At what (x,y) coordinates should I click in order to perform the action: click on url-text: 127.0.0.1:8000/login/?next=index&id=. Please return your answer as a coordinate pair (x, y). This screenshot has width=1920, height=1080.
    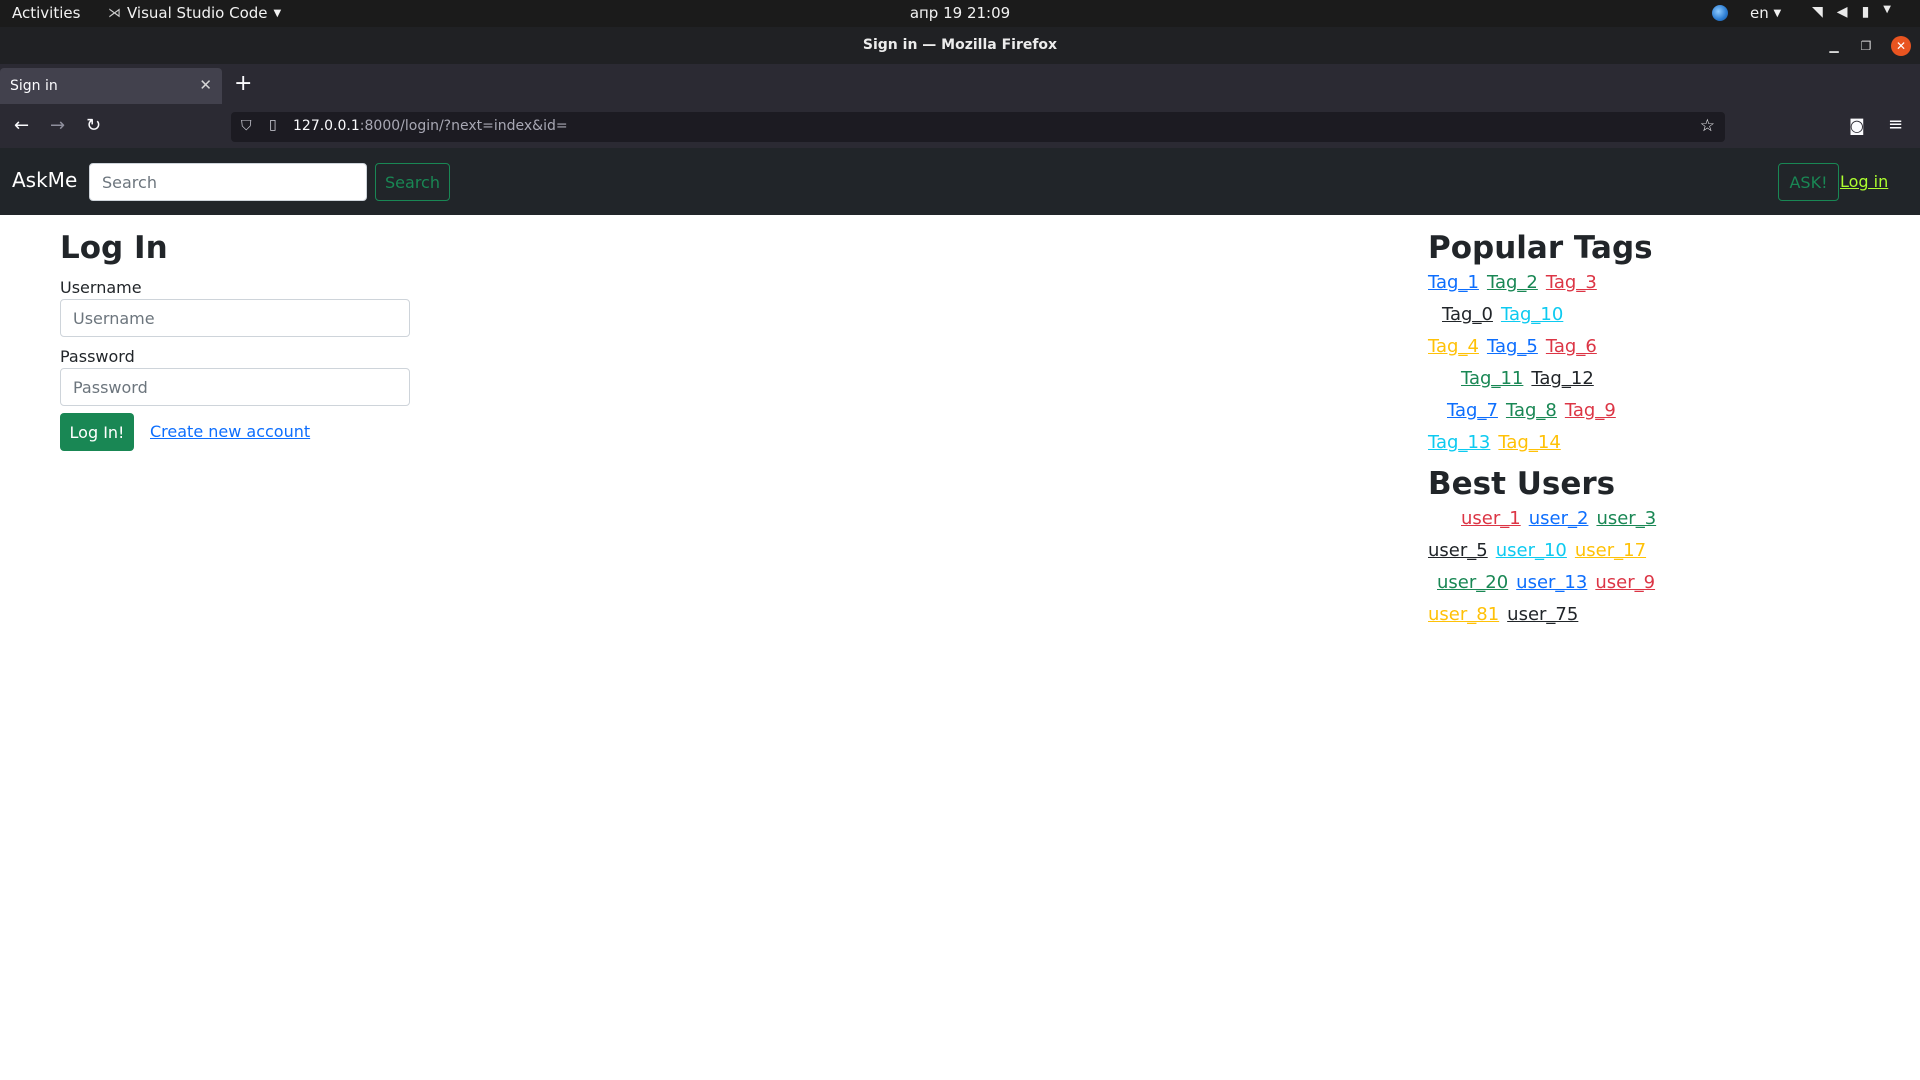
    Looking at the image, I should click on (430, 126).